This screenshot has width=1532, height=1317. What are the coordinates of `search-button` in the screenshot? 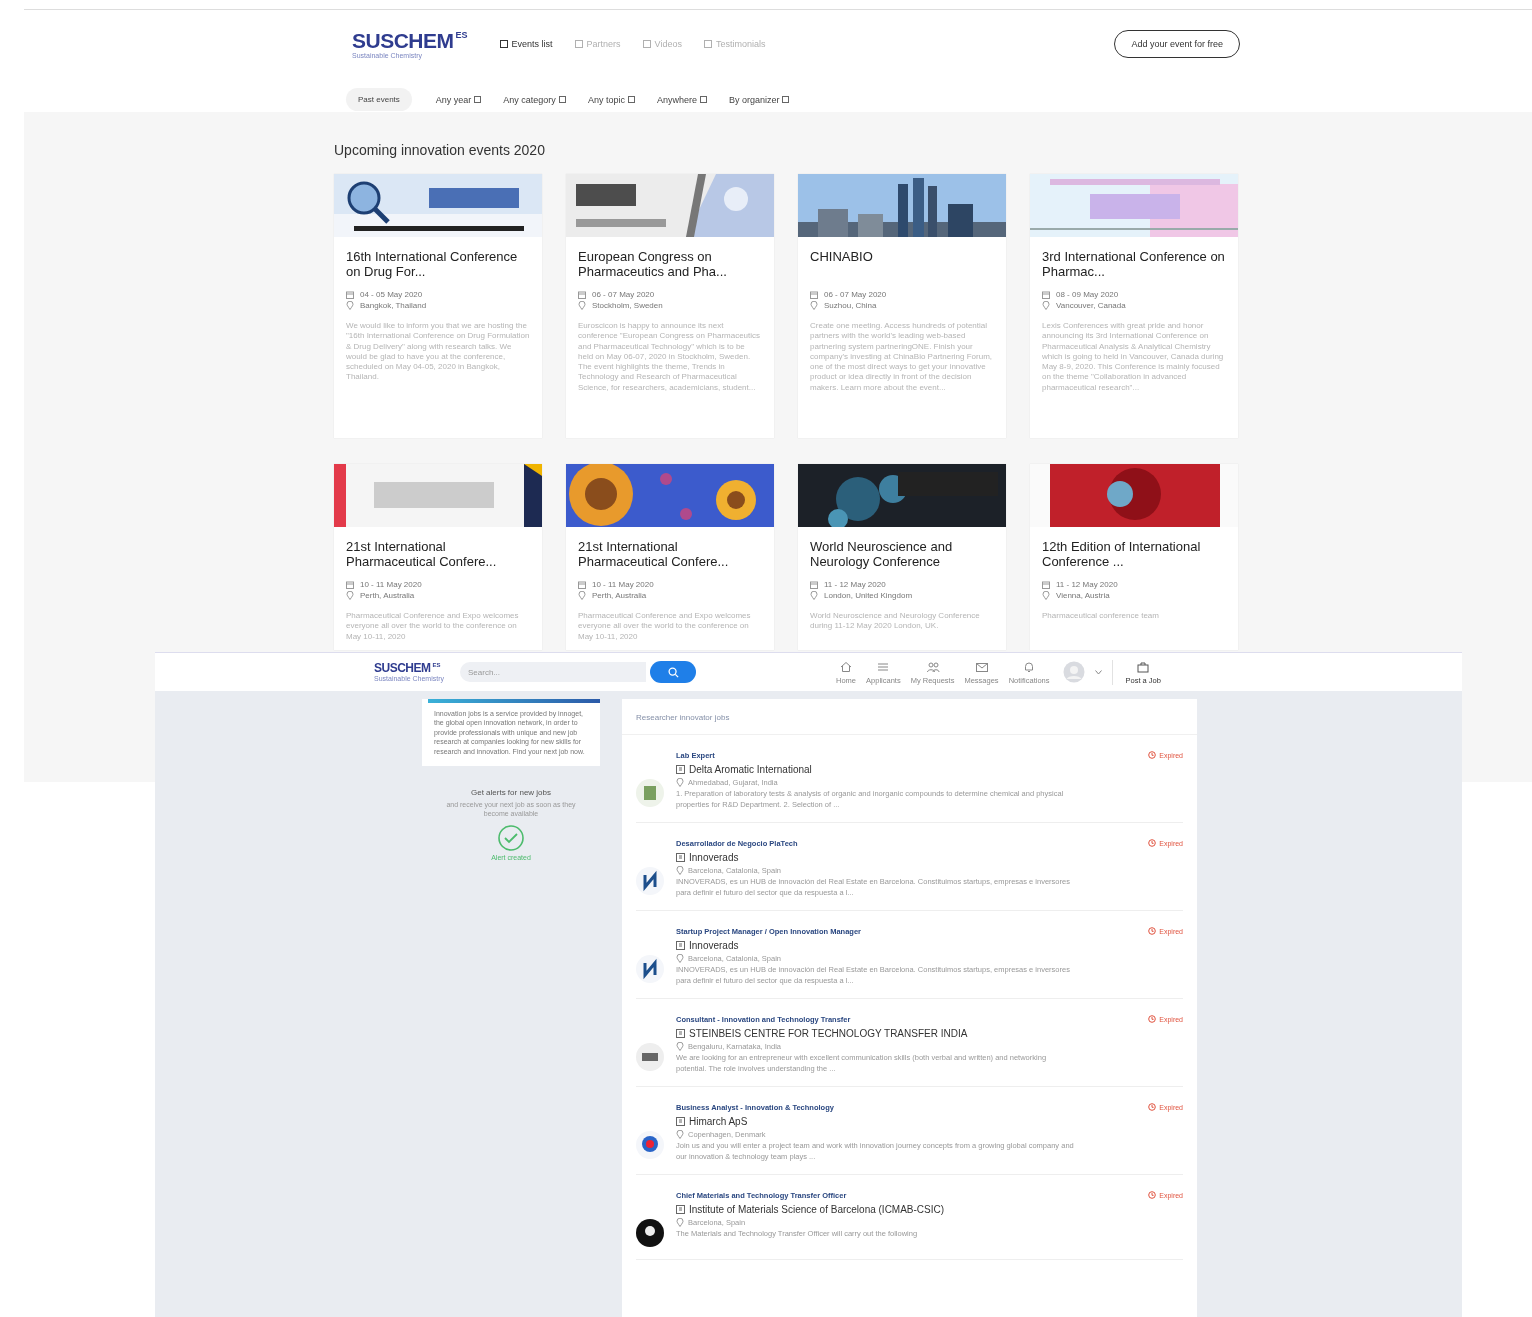 It's located at (673, 672).